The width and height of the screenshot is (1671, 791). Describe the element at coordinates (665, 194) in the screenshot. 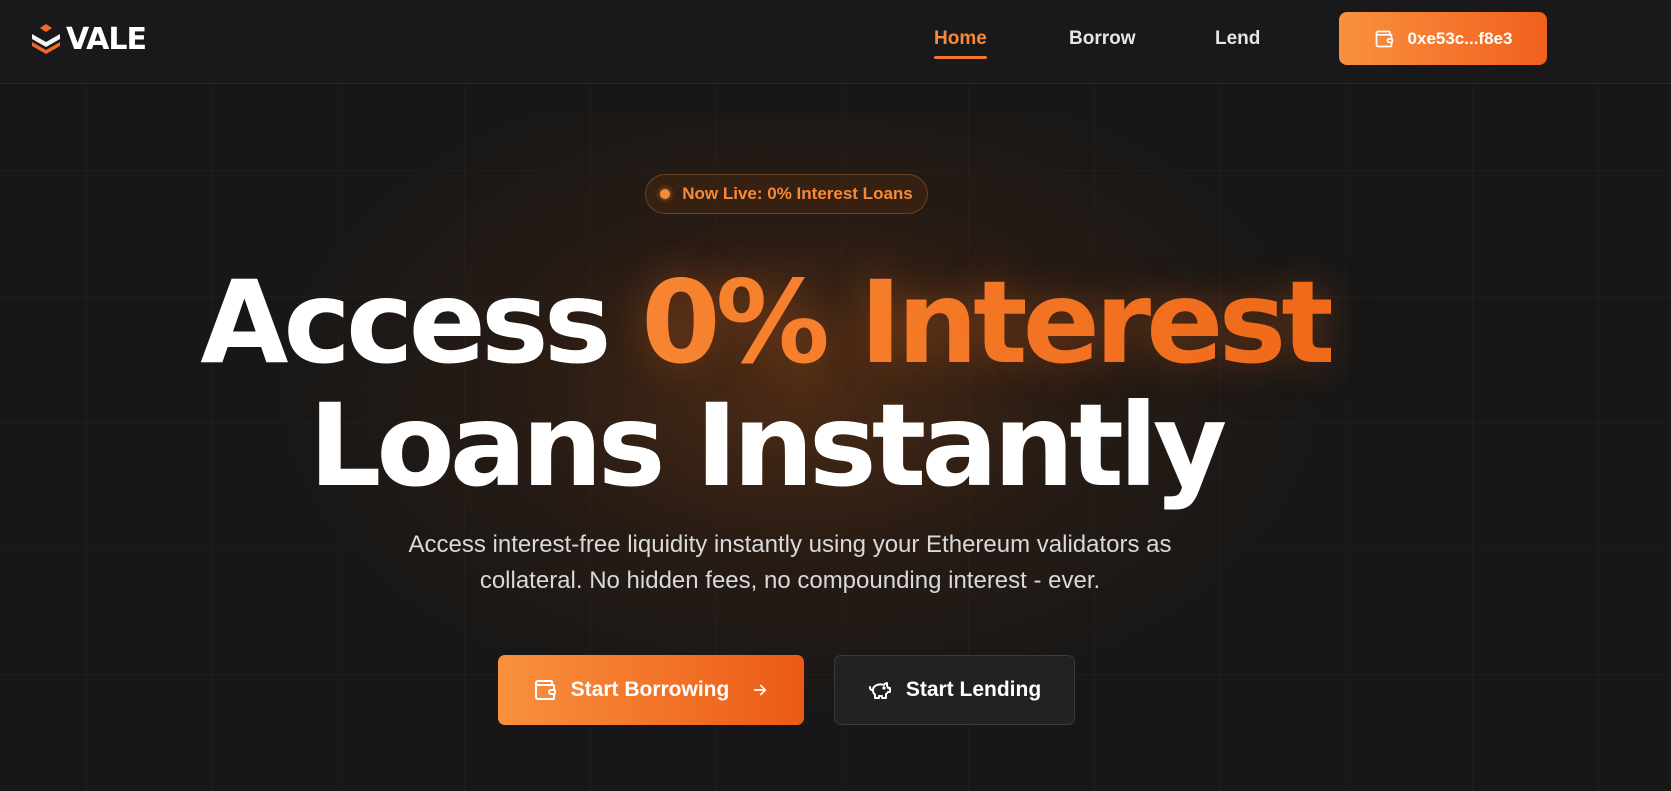

I see `live-dot-icon` at that location.